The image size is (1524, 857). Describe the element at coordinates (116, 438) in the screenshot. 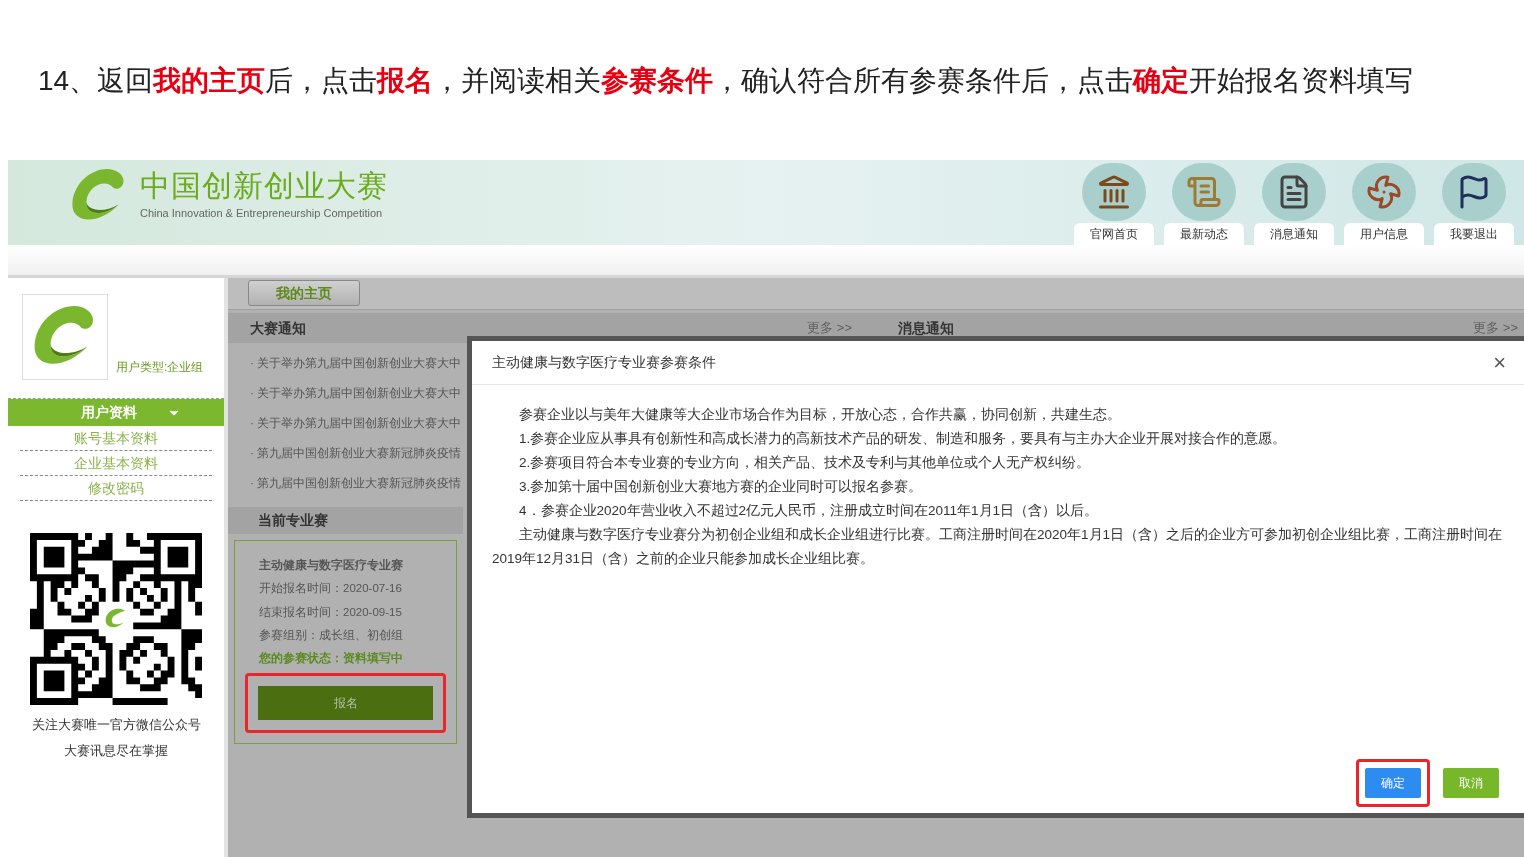

I see `menu-item: 账号基本资料` at that location.